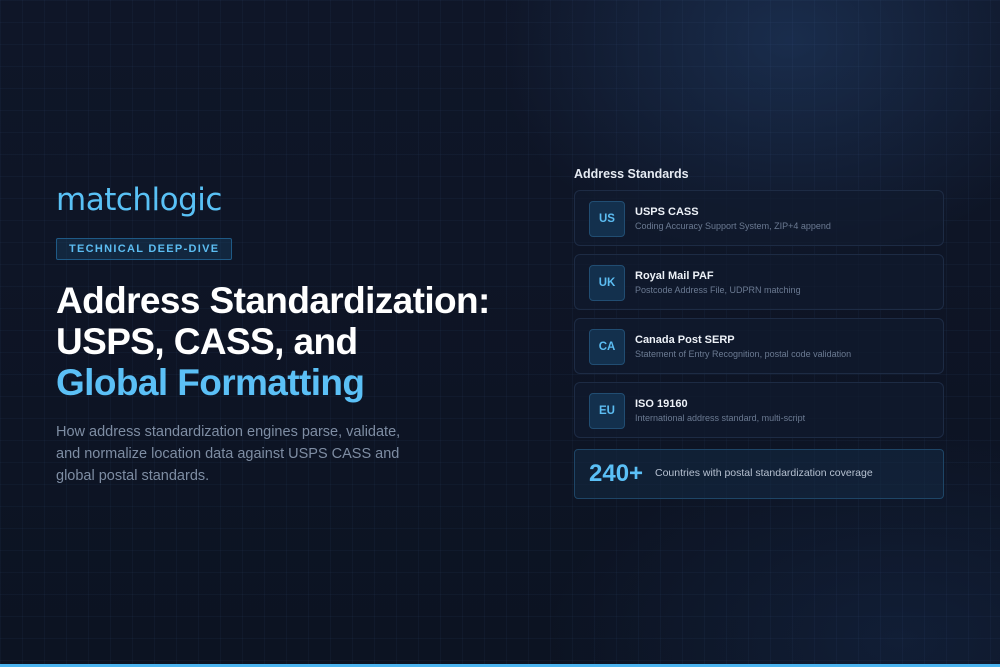 The image size is (1000, 667). I want to click on title-line-3: Global Formatting, so click(210, 382).